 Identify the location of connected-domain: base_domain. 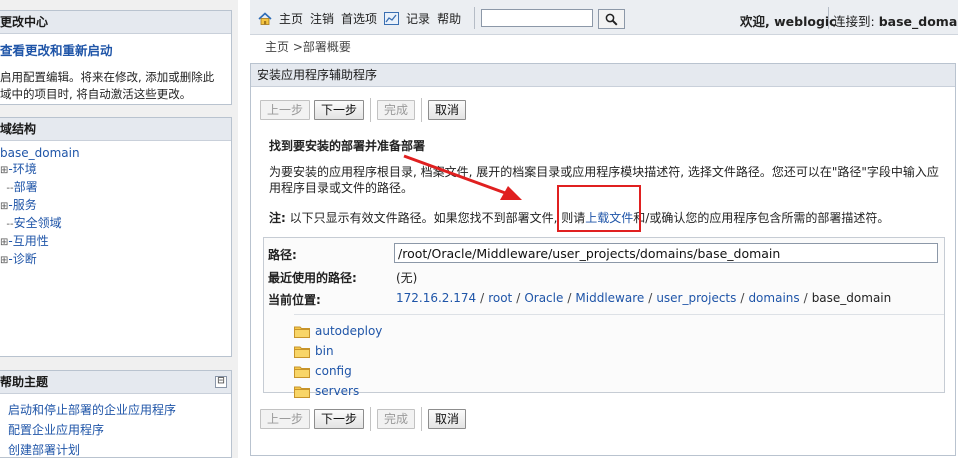
(918, 21).